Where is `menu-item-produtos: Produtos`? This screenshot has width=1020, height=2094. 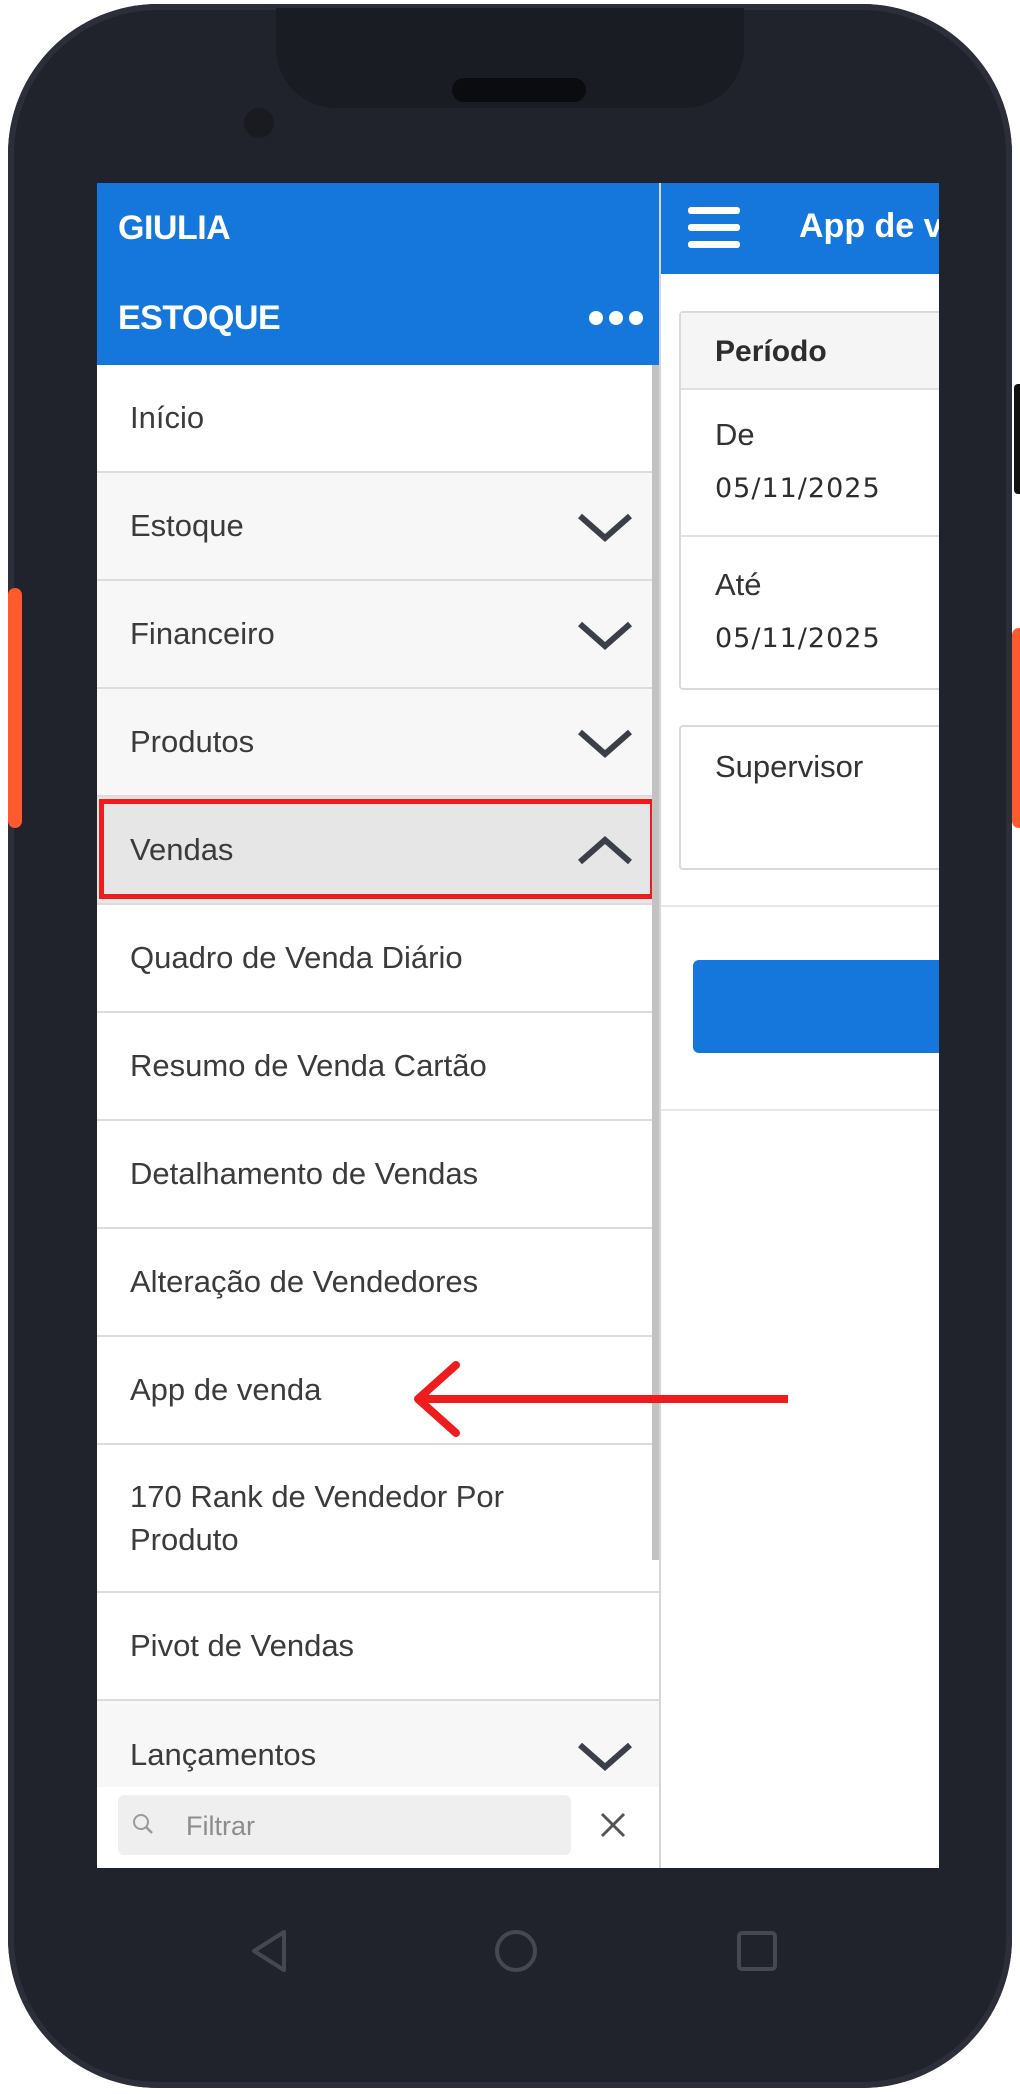 menu-item-produtos: Produtos is located at coordinates (378, 743).